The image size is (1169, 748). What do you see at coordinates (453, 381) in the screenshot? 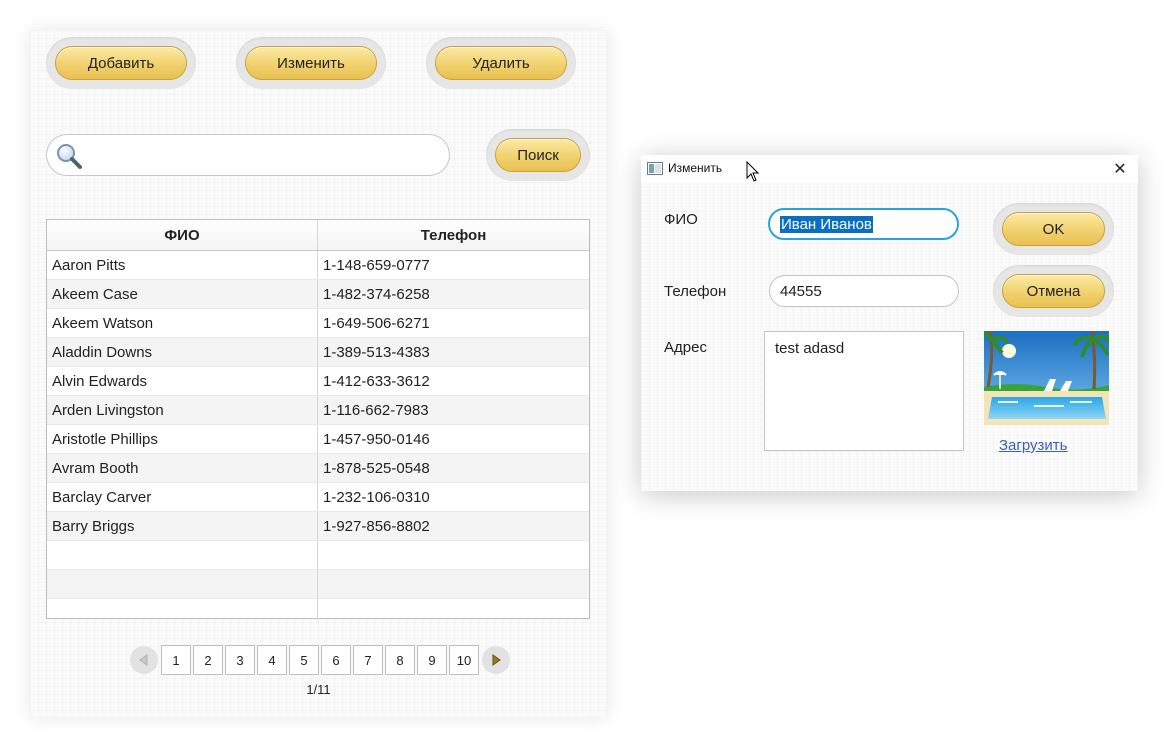
I see `cell-phone: 1-412-633-3612` at bounding box center [453, 381].